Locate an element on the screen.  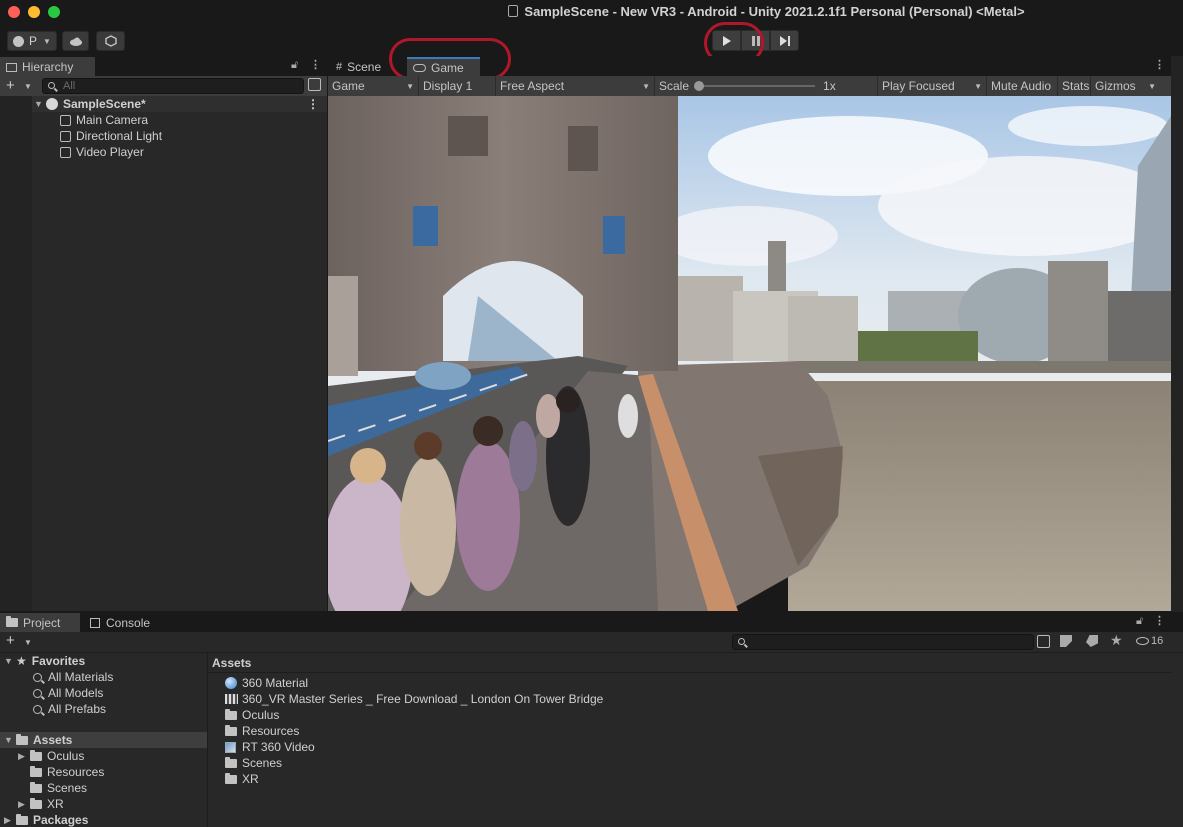
packages-folder-row: ▶ Packages is located at coordinates (46, 819).